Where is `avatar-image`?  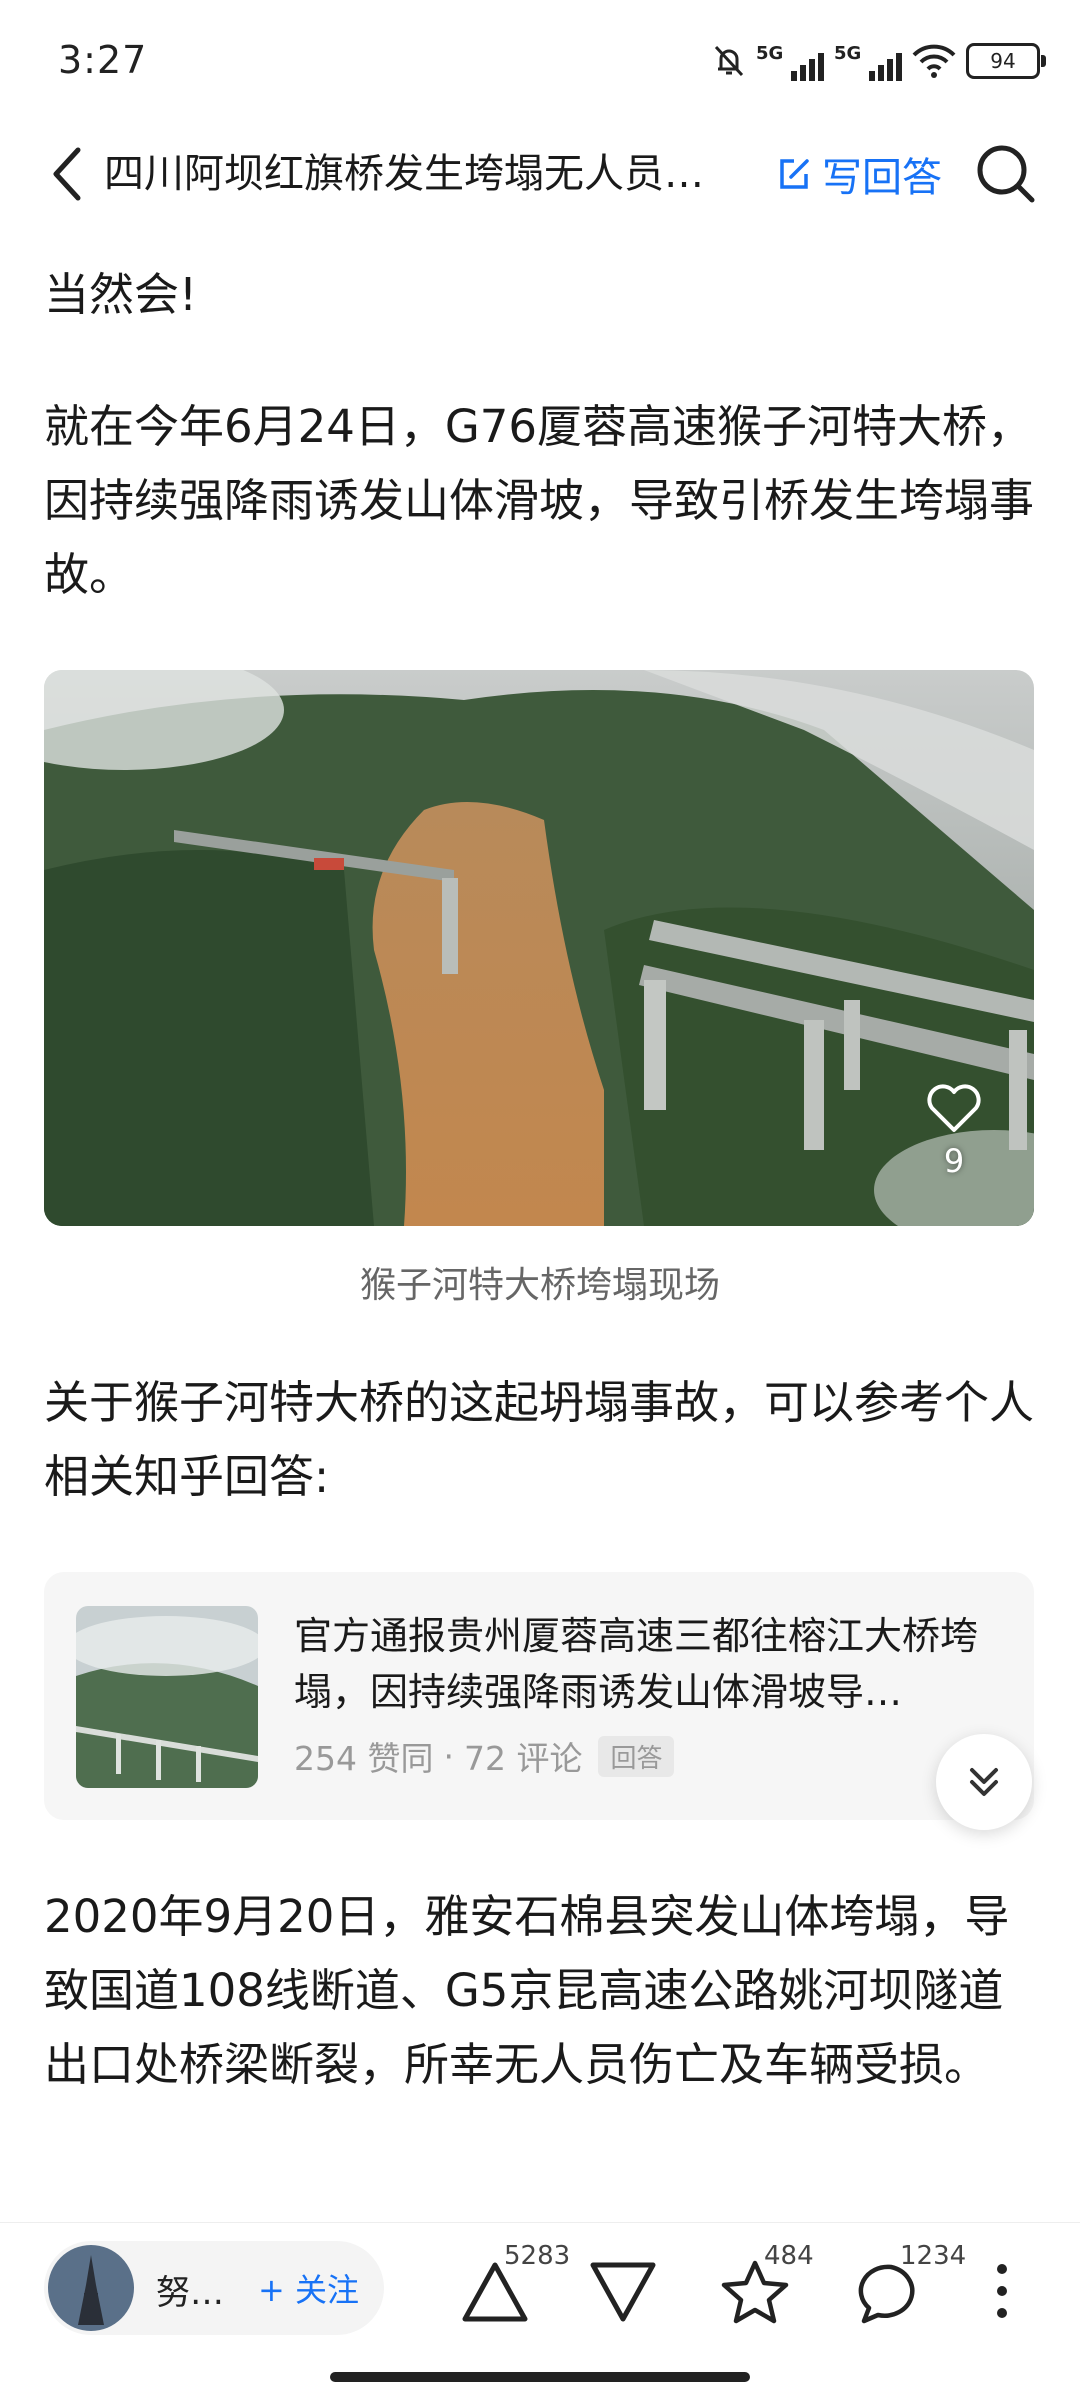
avatar-image is located at coordinates (91, 2288).